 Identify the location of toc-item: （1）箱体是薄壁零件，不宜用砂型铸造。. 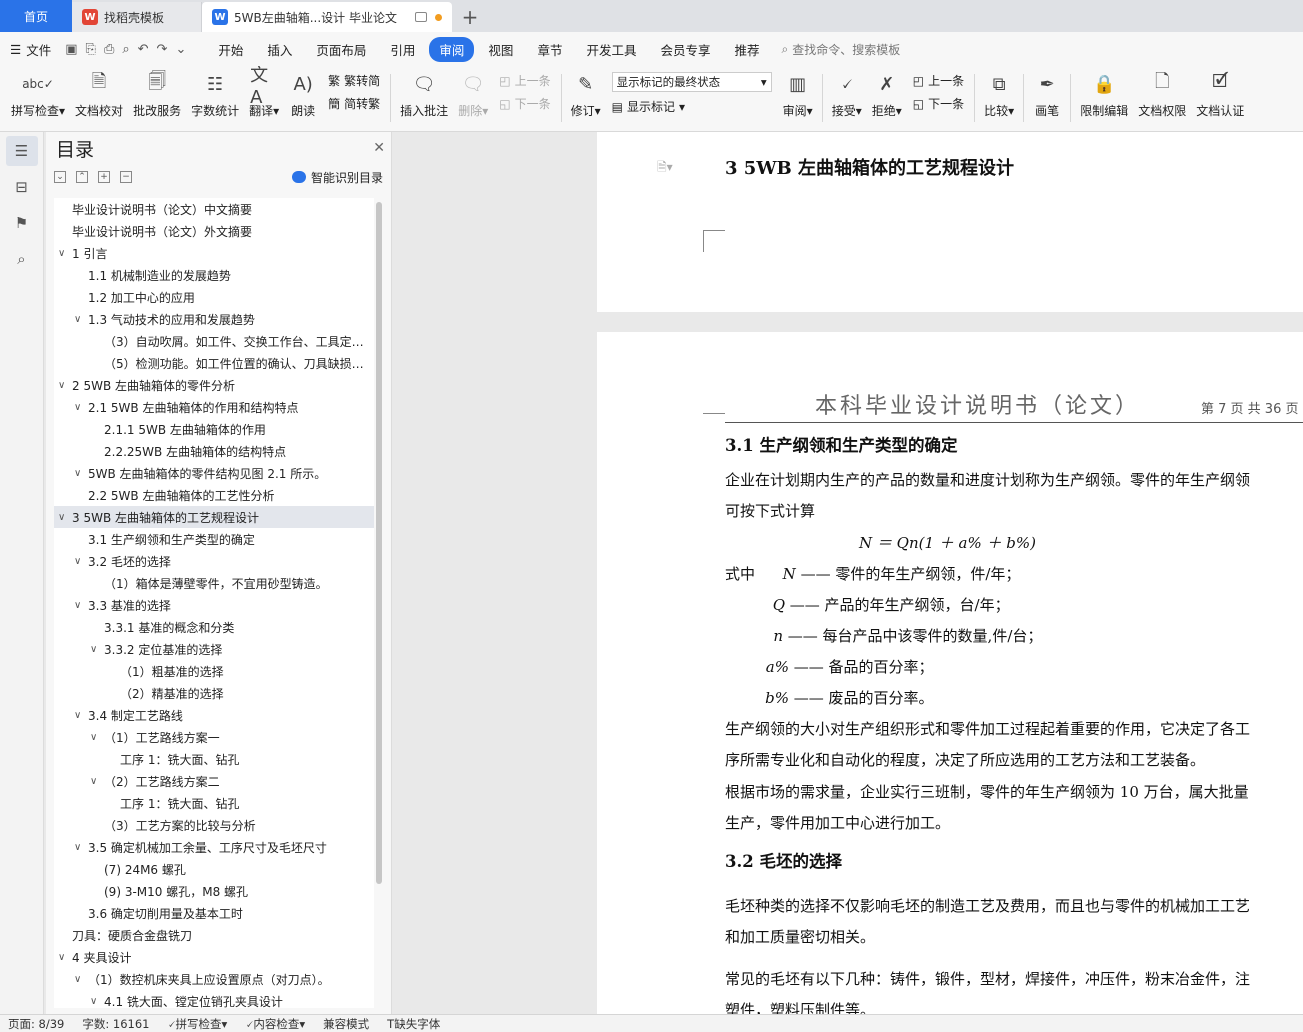
(214, 583).